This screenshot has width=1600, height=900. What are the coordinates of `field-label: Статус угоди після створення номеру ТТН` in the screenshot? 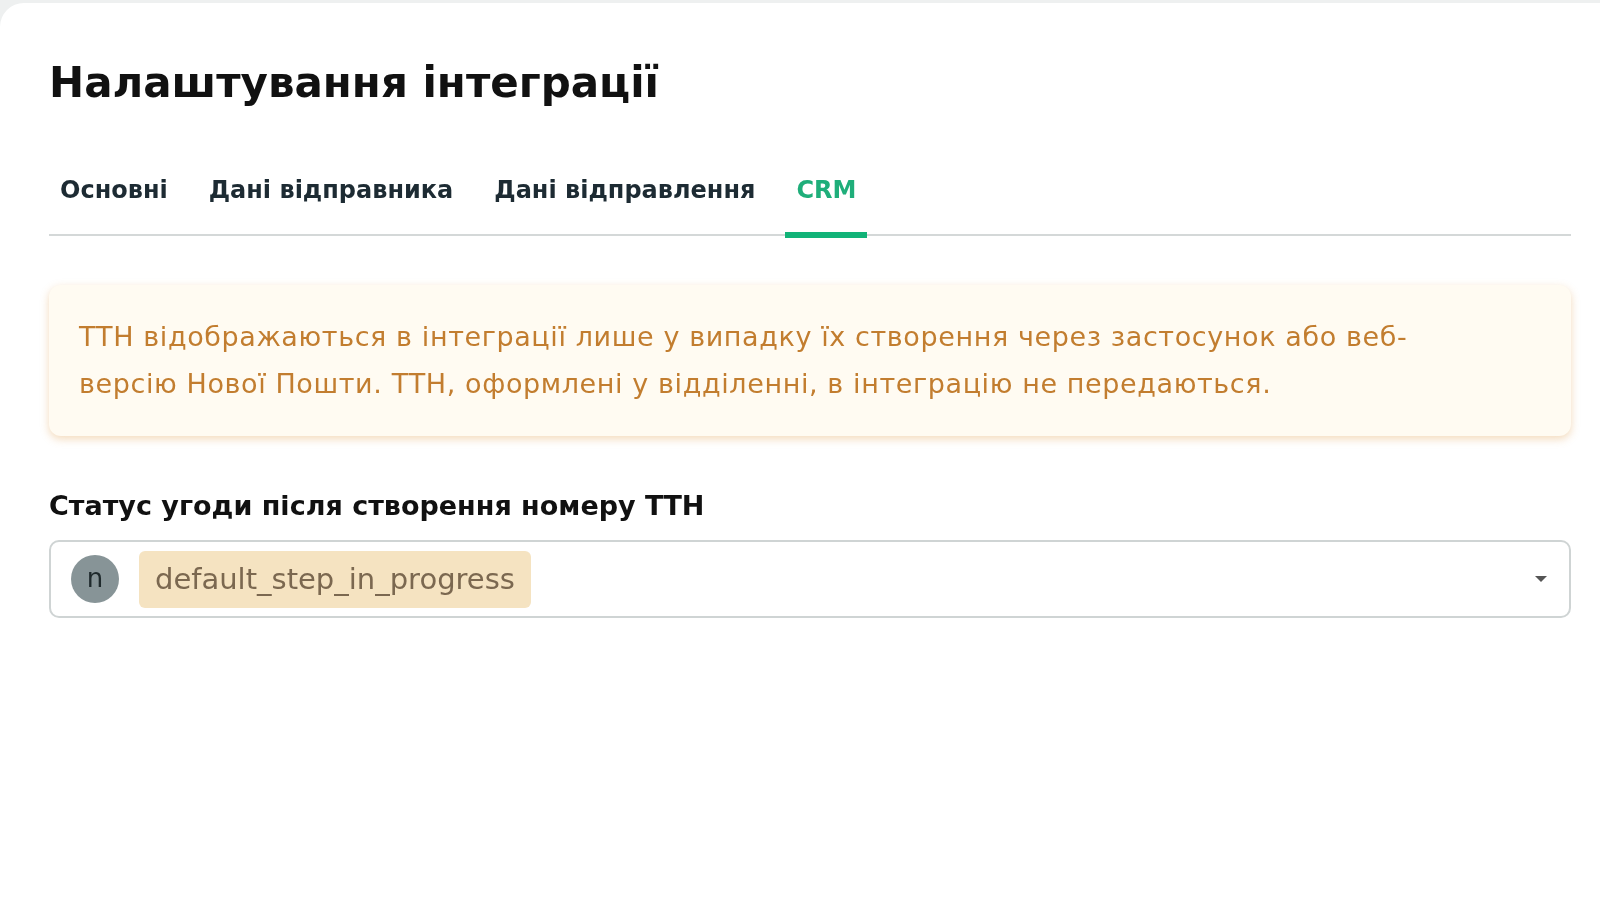 It's located at (377, 506).